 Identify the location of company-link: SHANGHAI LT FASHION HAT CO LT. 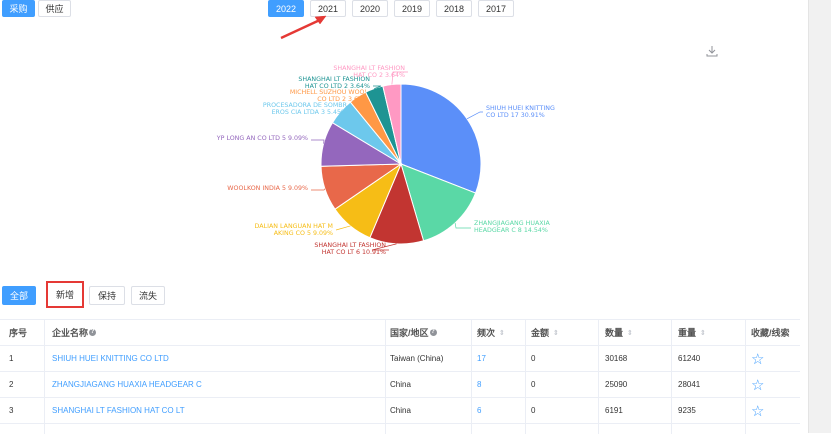
(118, 410).